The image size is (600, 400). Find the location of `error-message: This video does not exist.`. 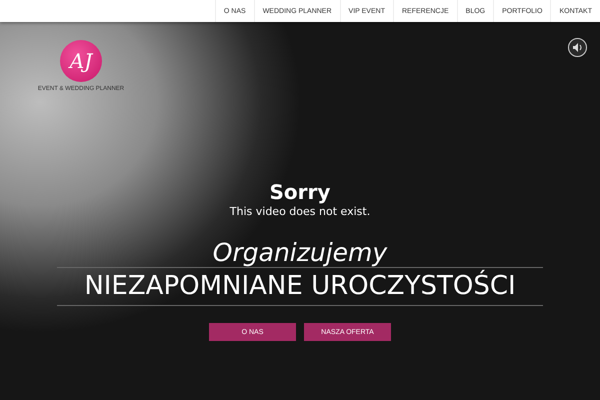

error-message: This video does not exist. is located at coordinates (300, 211).